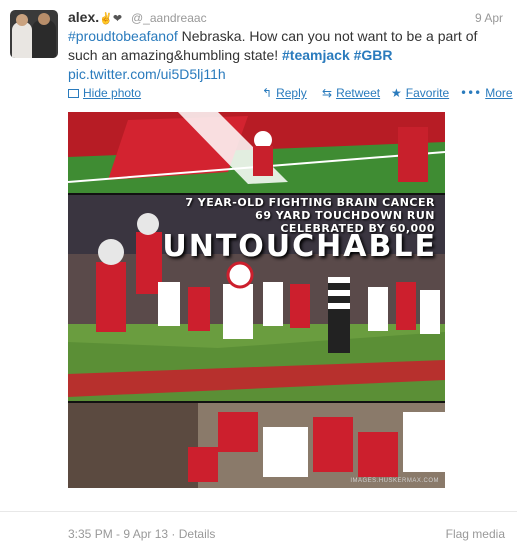 The height and width of the screenshot is (551, 517). I want to click on footer-divider, so click(258, 511).